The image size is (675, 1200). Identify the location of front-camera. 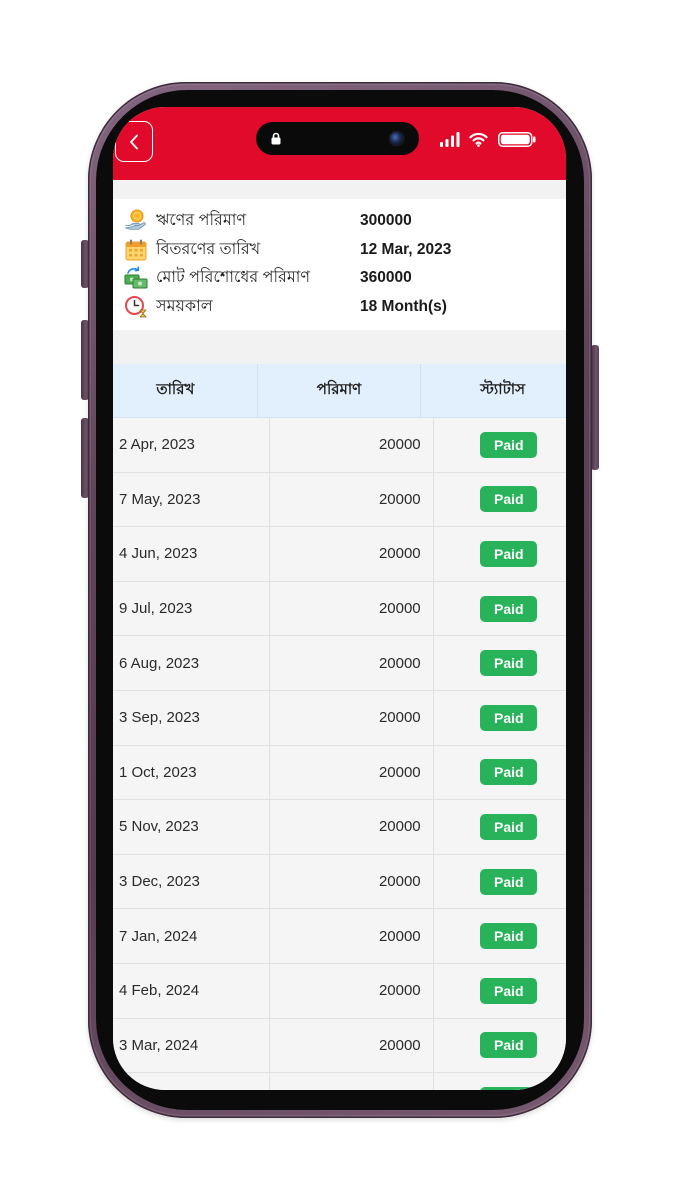
(396, 138).